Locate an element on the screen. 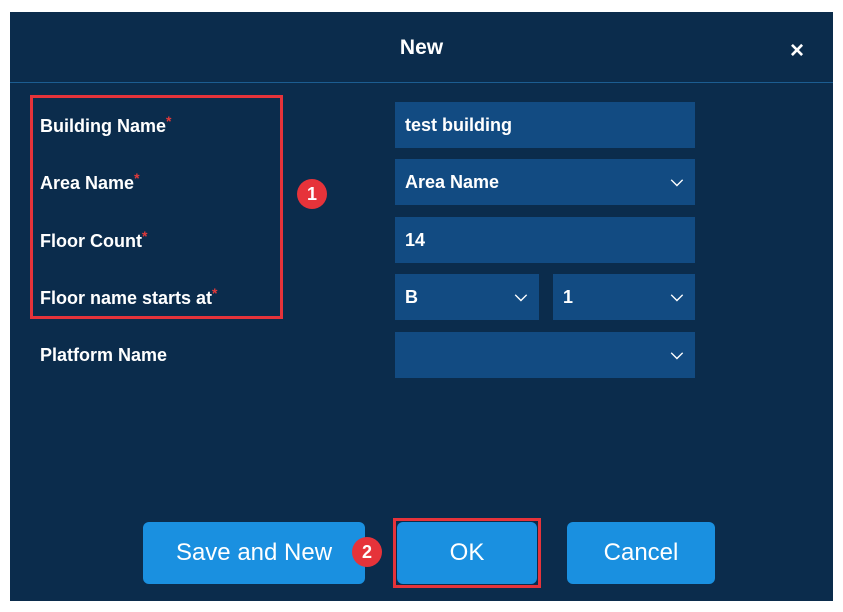  step-marker-2: 2 is located at coordinates (367, 552).